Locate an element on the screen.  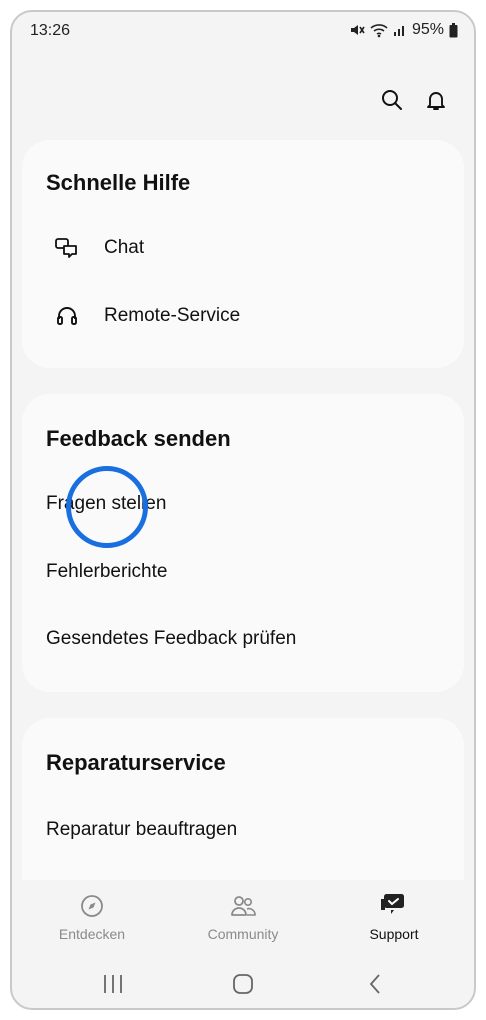
nav-support: Support is located at coordinates (394, 917).